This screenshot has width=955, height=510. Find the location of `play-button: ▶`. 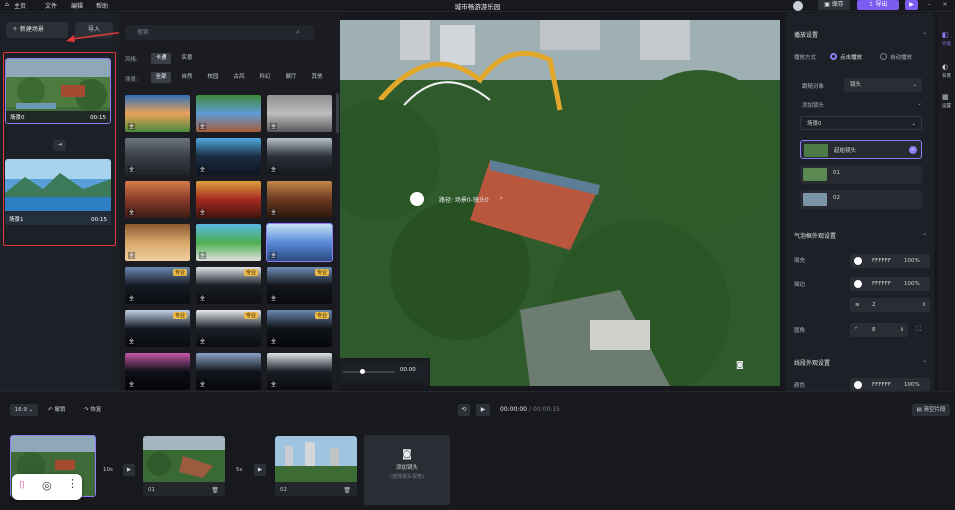

play-button: ▶ is located at coordinates (483, 410).